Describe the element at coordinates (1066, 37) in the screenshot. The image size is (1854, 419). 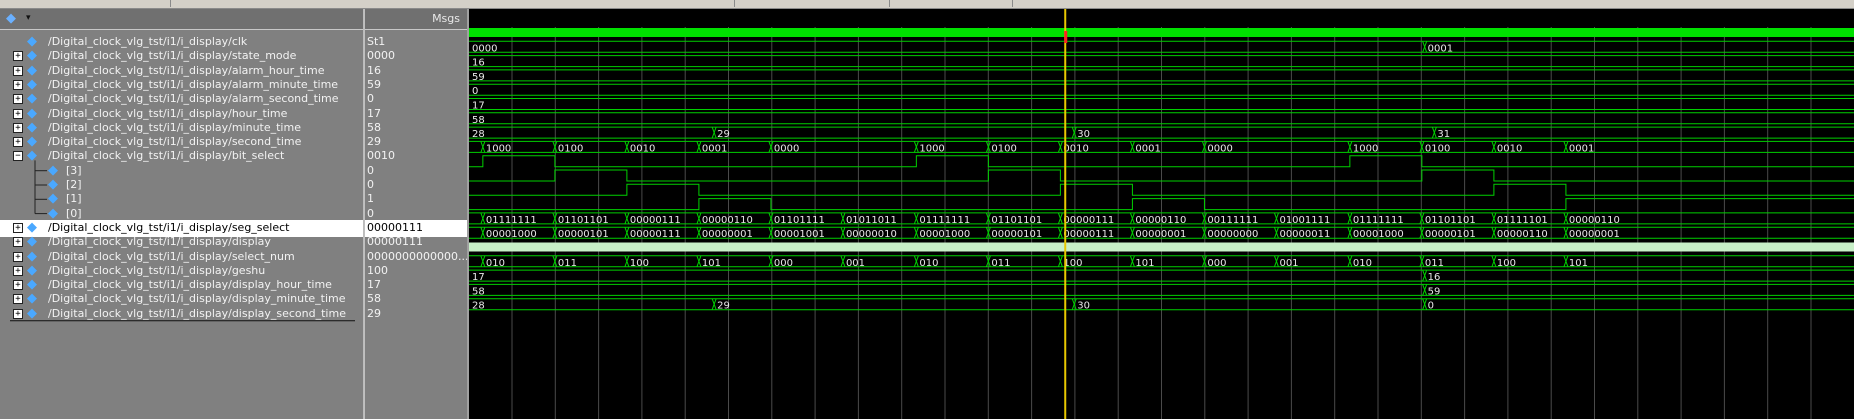
I see `cursor-marker` at that location.